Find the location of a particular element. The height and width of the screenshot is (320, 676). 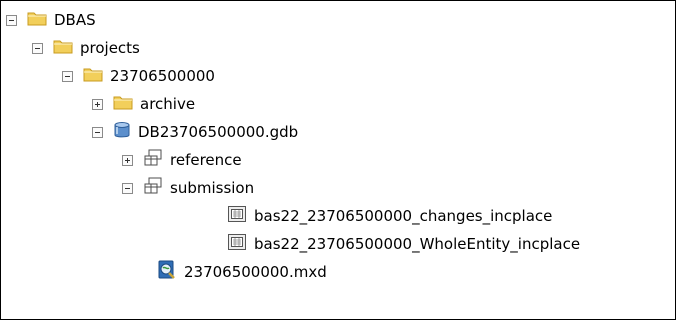

tree-node-archive: archive is located at coordinates (143, 104).